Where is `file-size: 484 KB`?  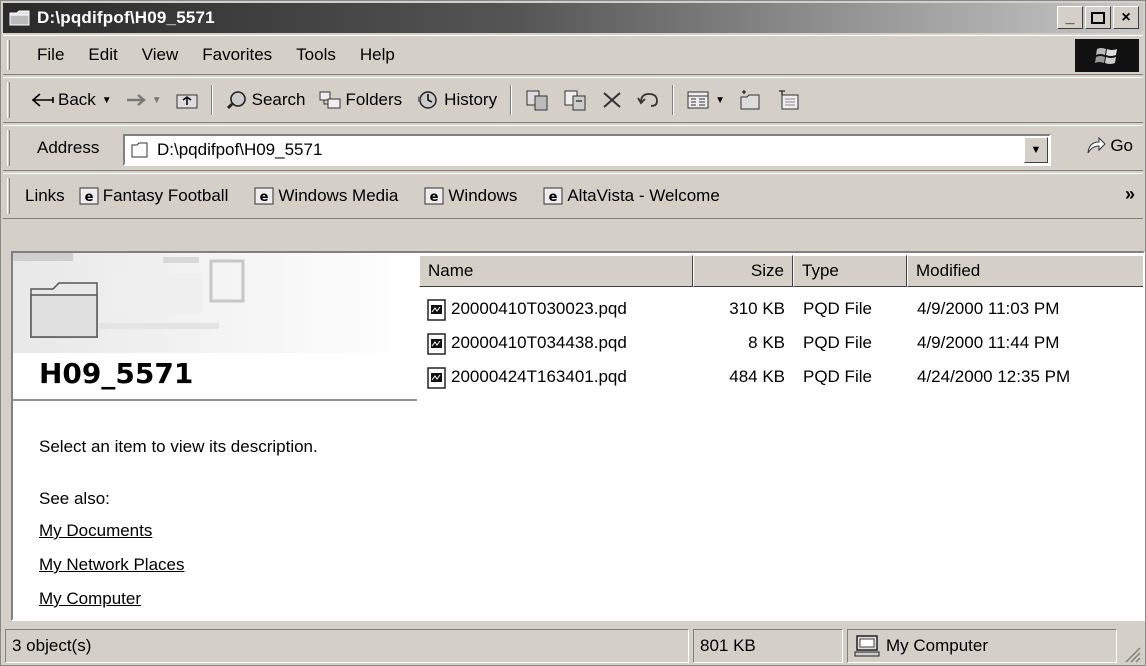 file-size: 484 KB is located at coordinates (757, 376).